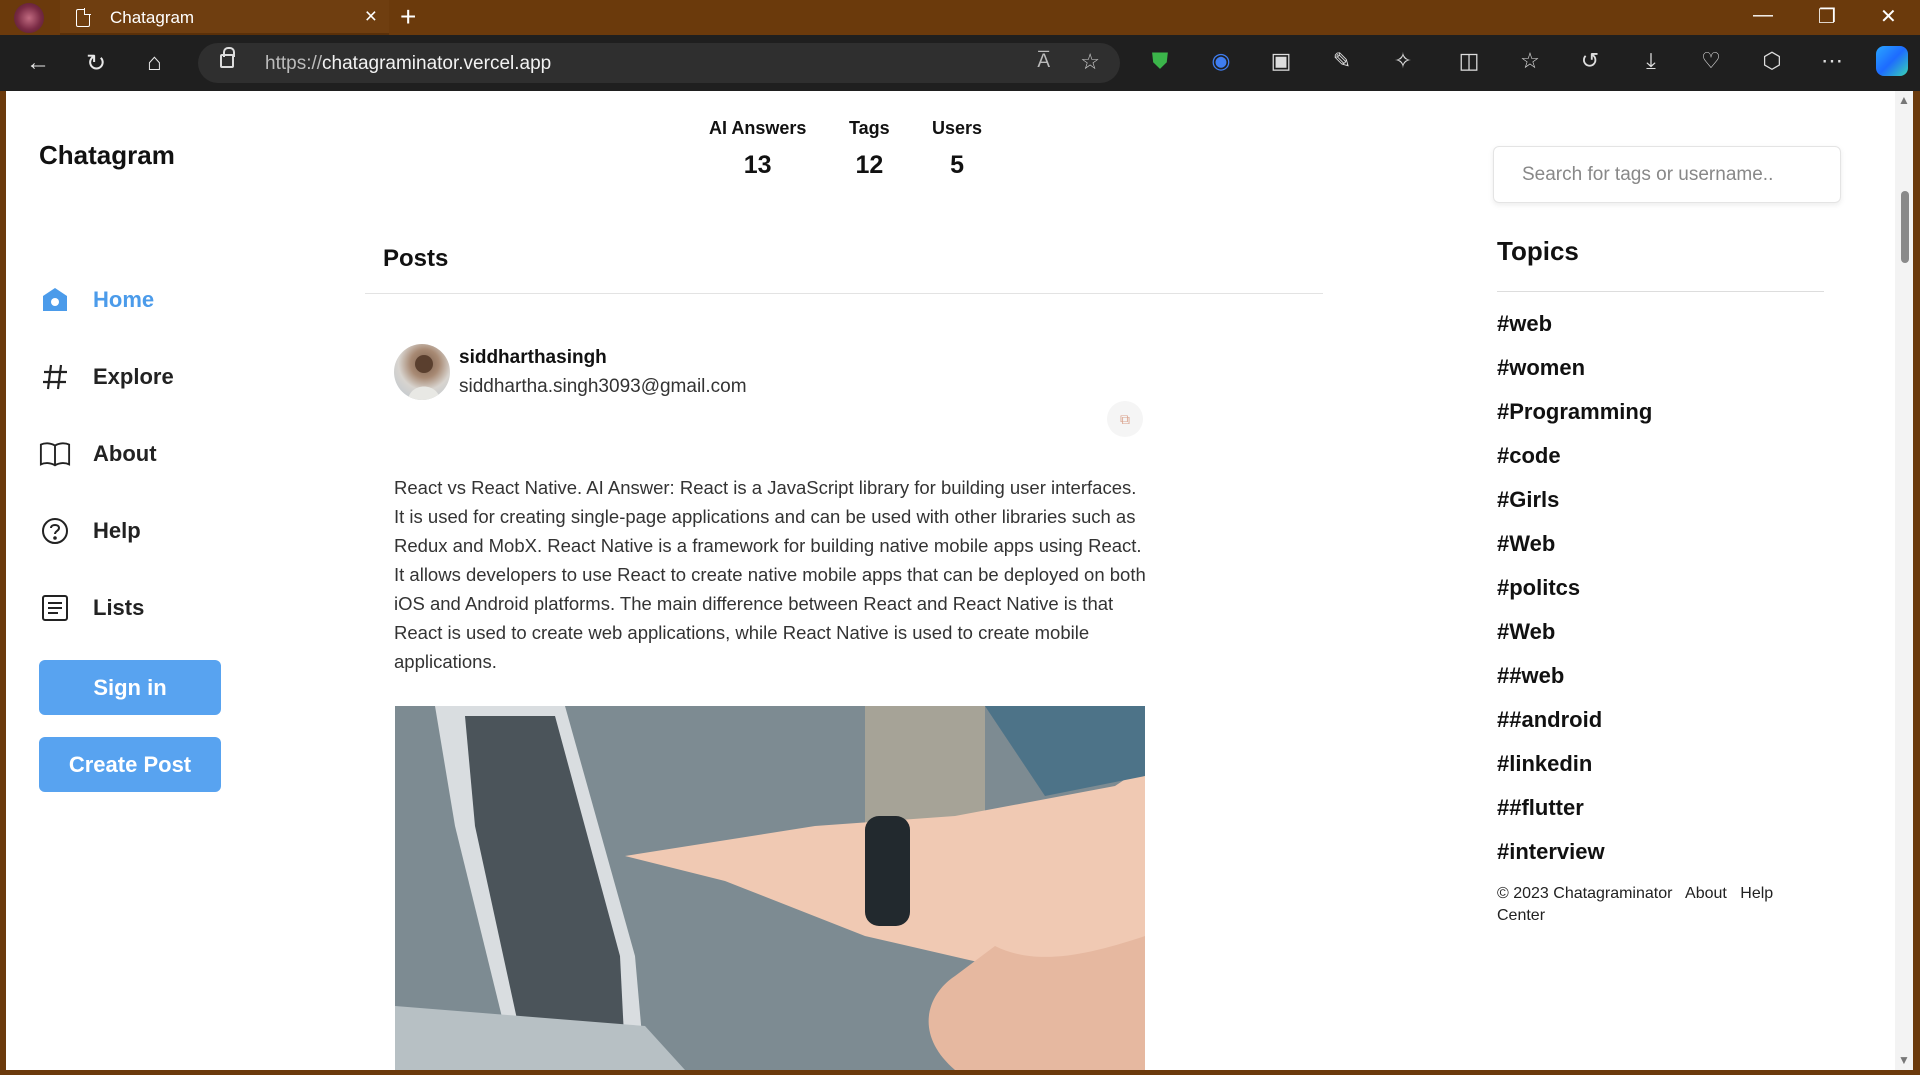 The image size is (1920, 1075). Describe the element at coordinates (416, 258) in the screenshot. I see `posts-heading: Posts` at that location.